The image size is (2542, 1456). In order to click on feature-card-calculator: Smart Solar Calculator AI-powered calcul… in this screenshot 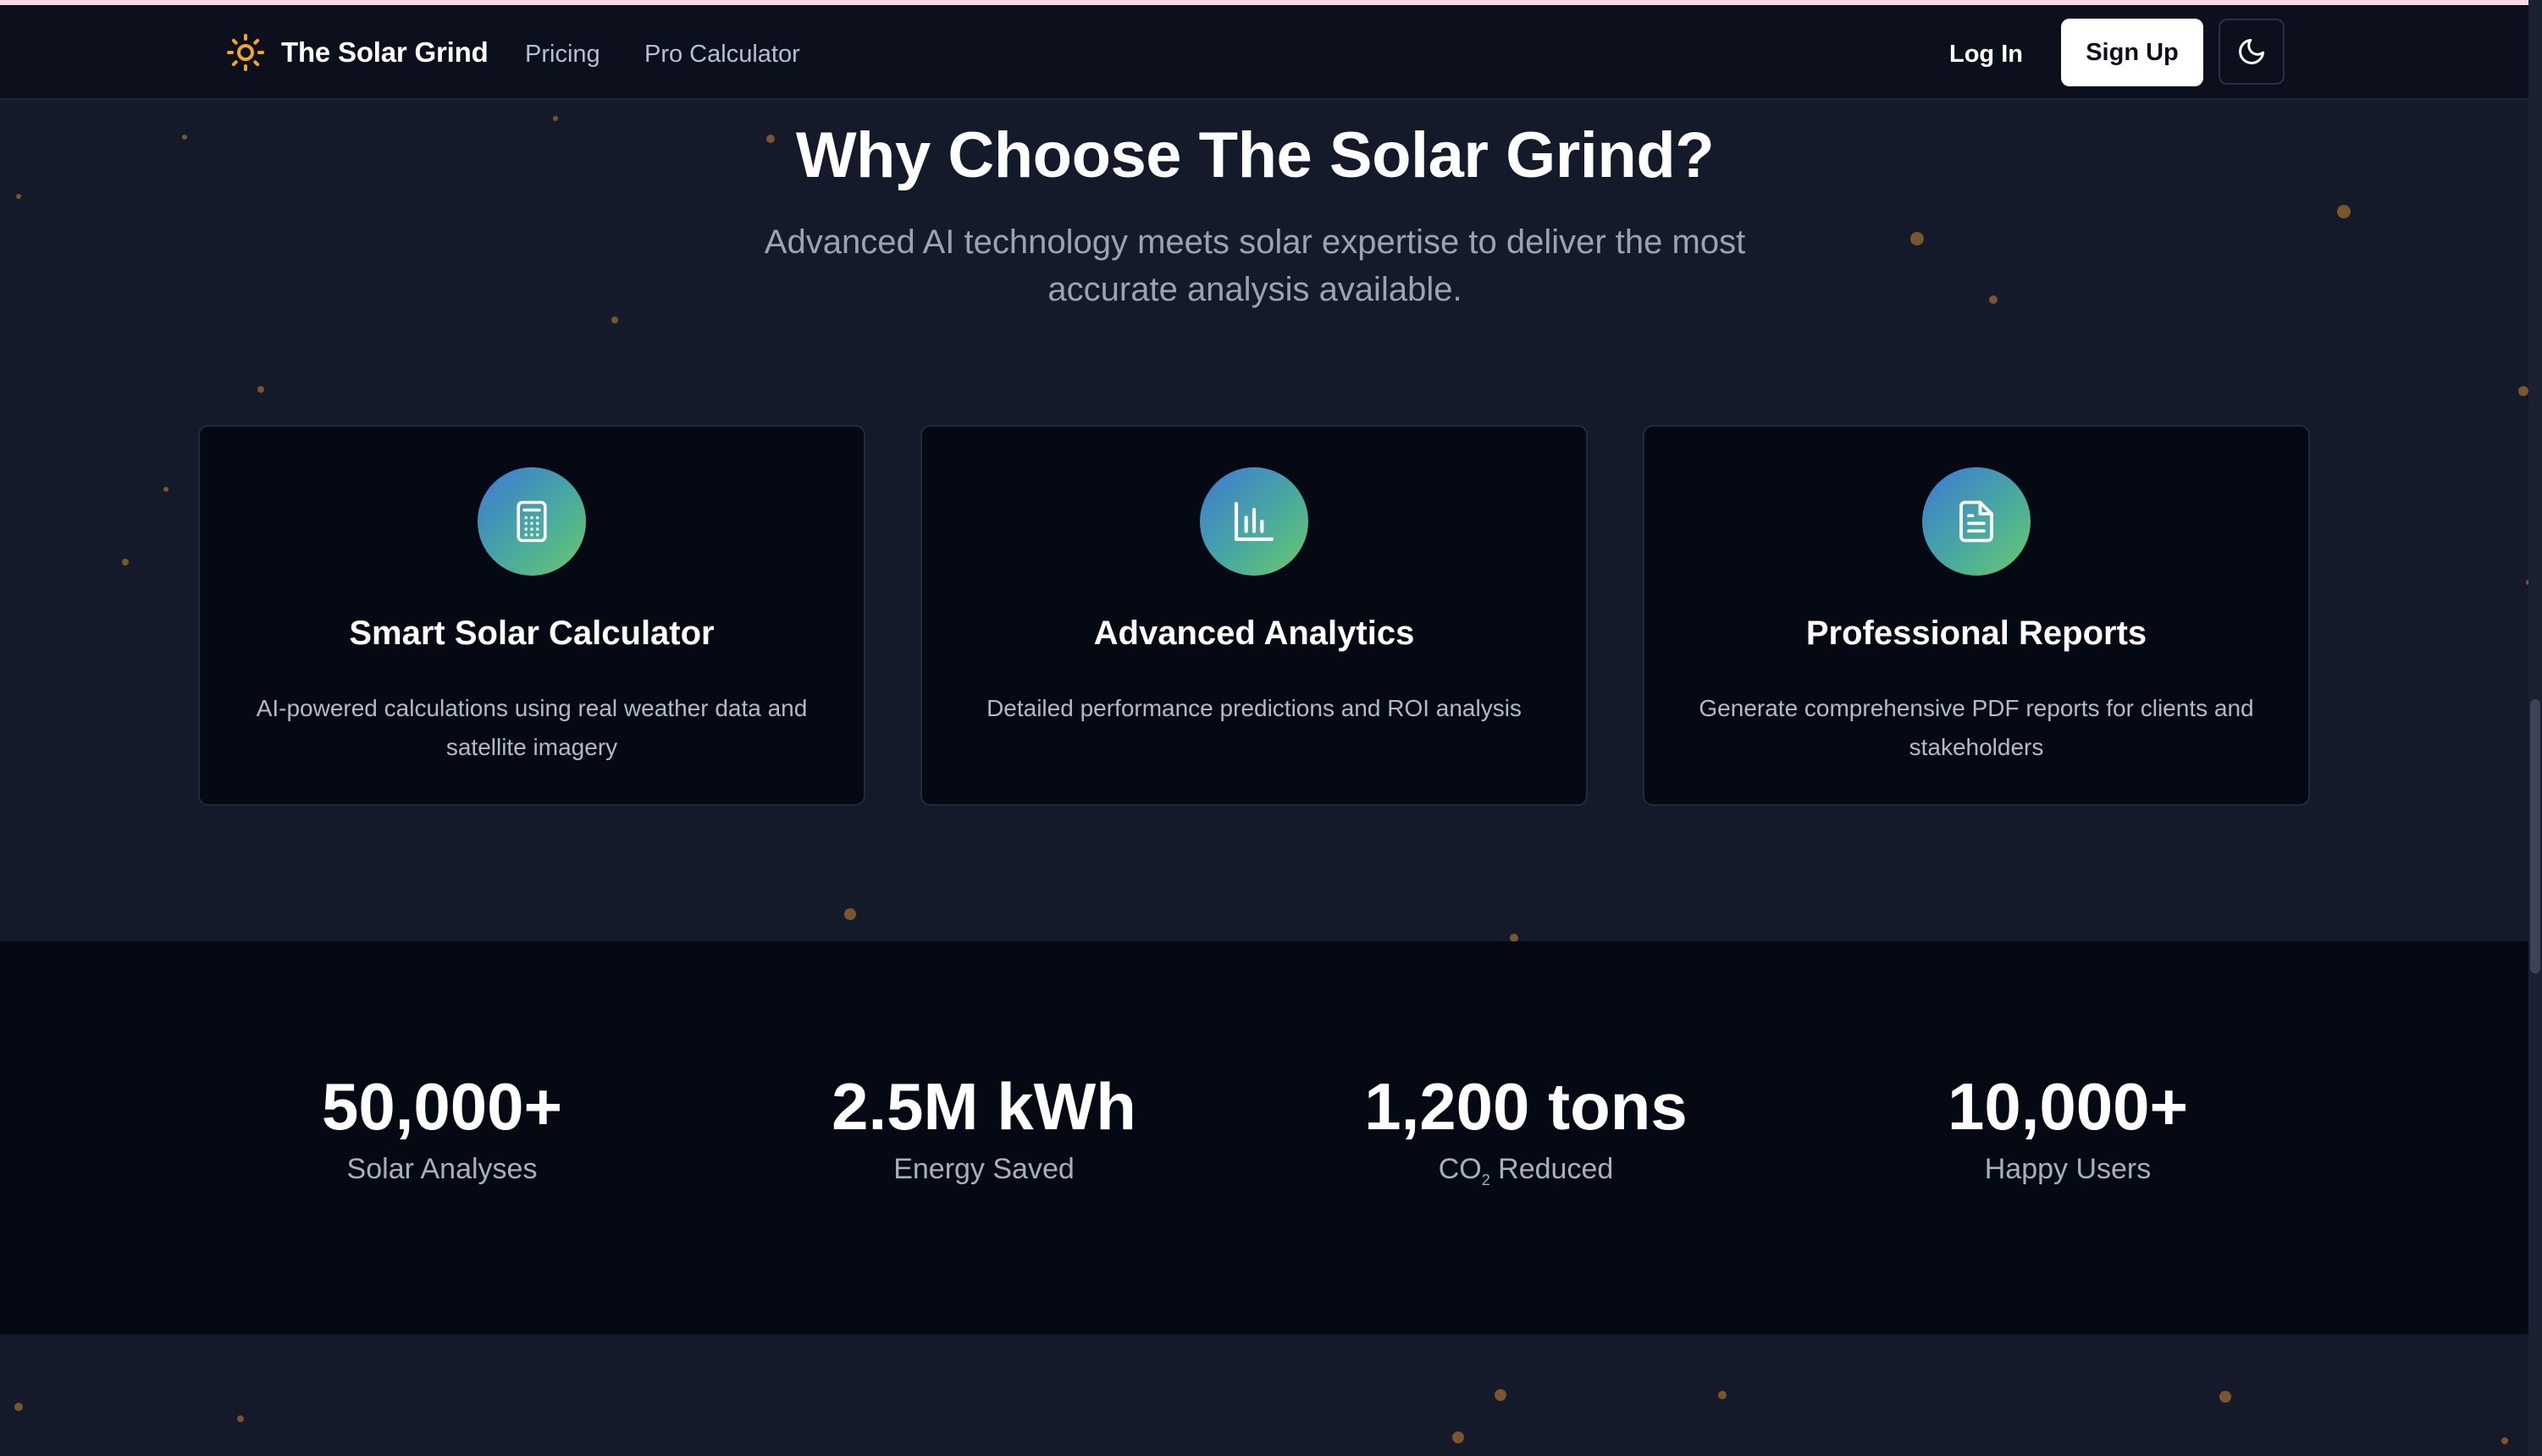, I will do `click(531, 615)`.